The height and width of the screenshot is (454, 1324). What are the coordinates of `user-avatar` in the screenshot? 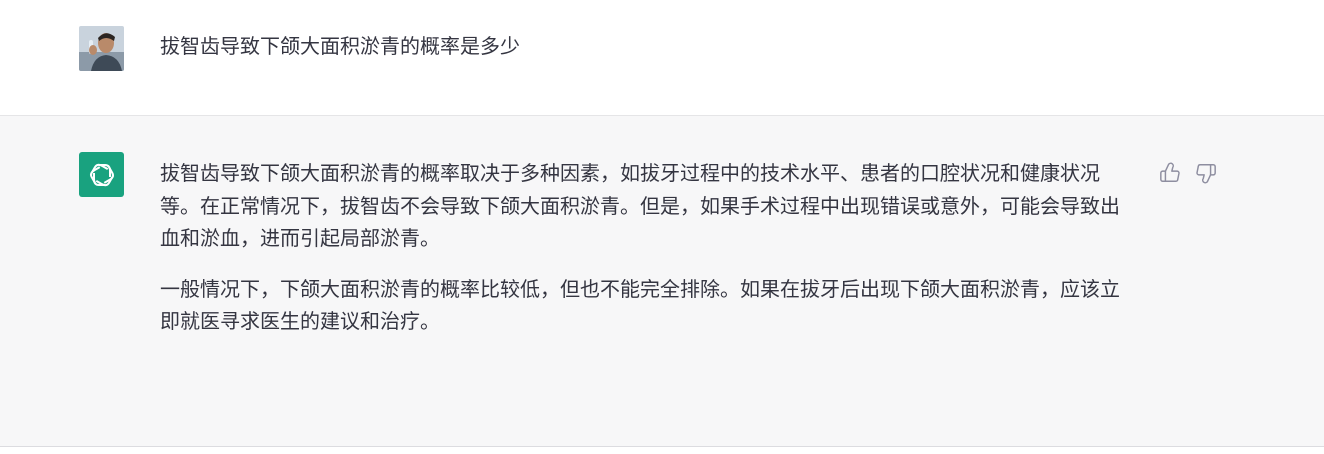 It's located at (101, 48).